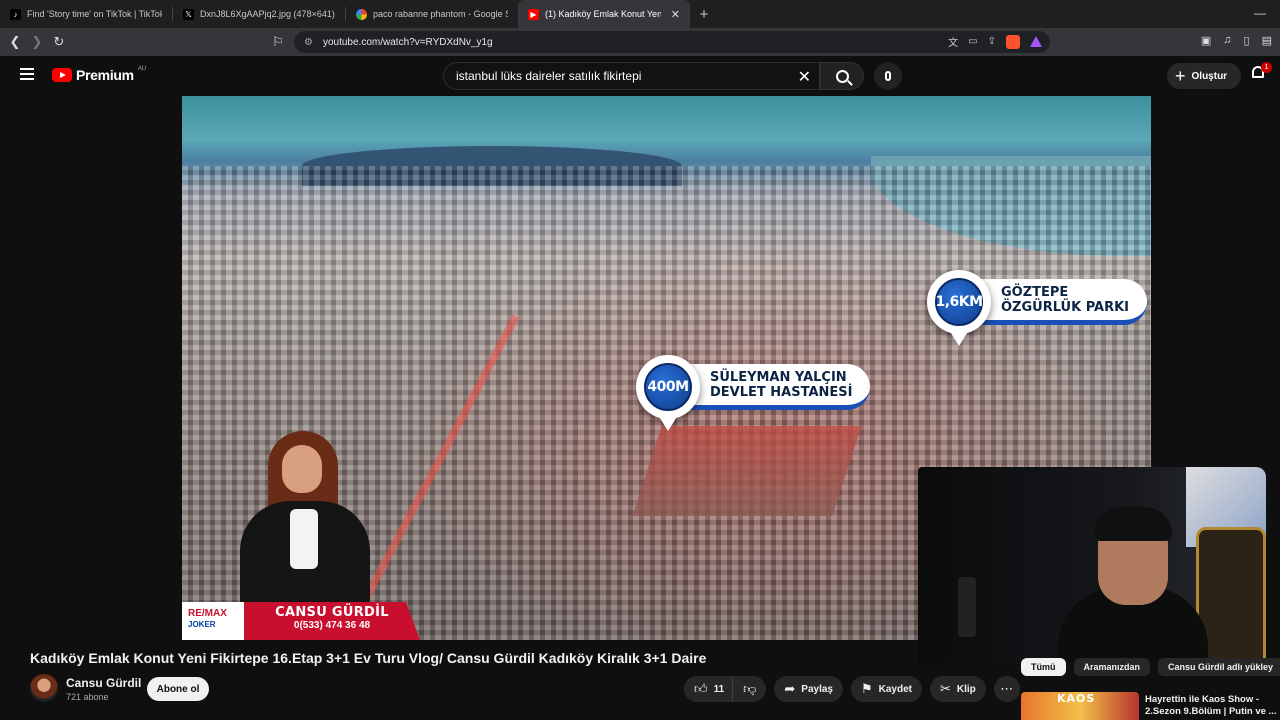  Describe the element at coordinates (62, 75) in the screenshot. I see `youtube-play-icon` at that location.